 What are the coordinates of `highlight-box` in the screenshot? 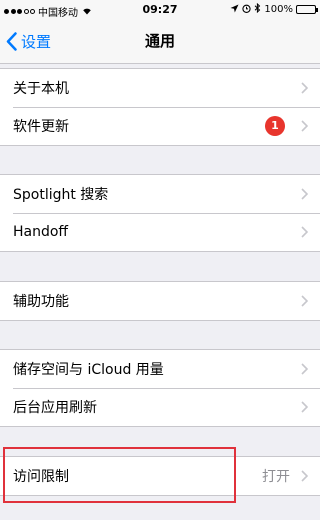 It's located at (119, 475).